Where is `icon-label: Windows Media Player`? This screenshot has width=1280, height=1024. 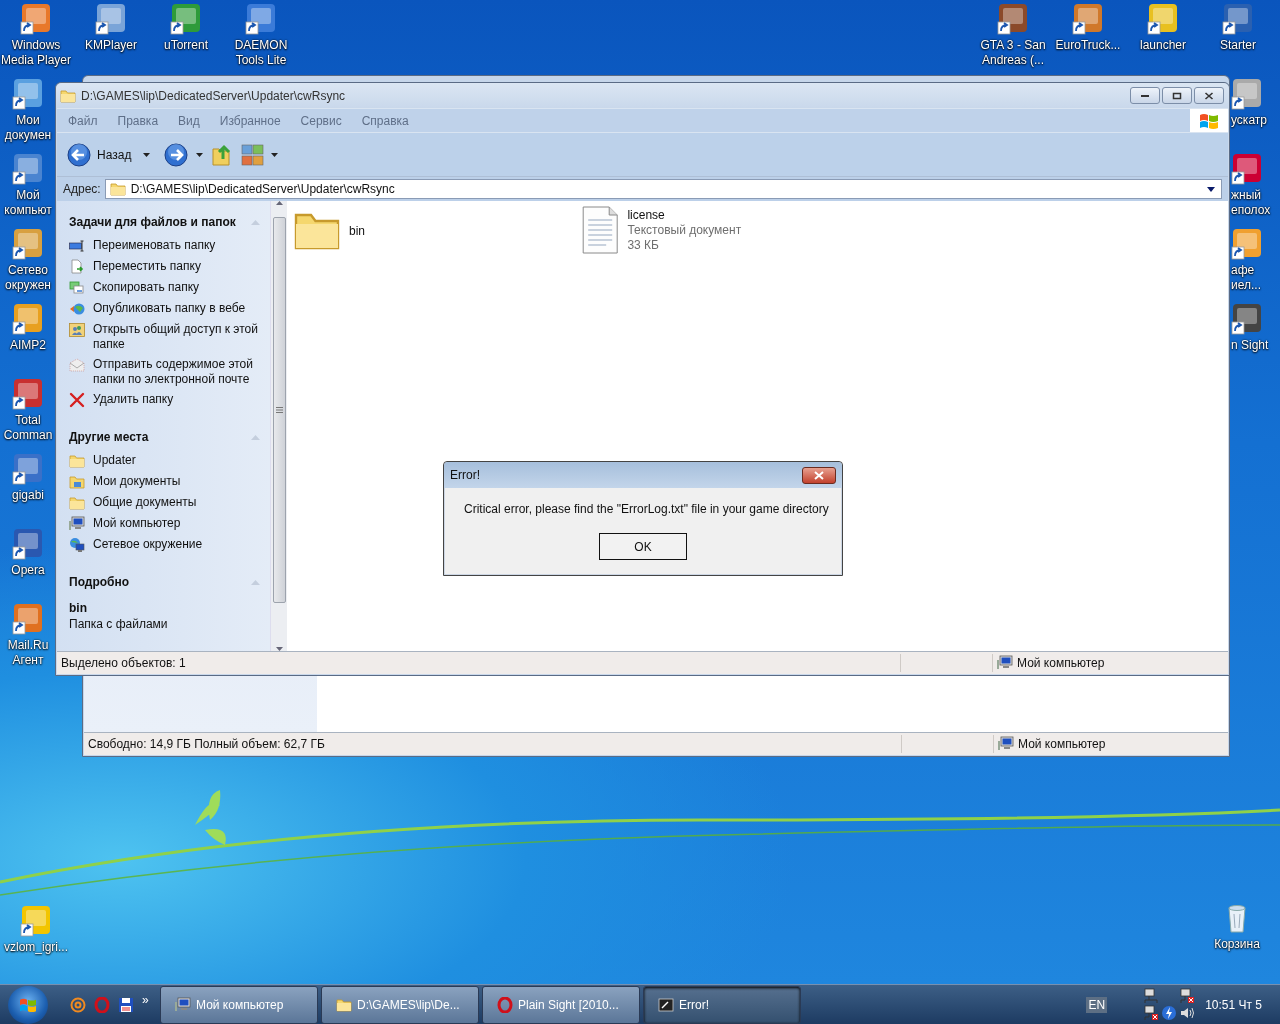
icon-label: Windows Media Player is located at coordinates (36, 53).